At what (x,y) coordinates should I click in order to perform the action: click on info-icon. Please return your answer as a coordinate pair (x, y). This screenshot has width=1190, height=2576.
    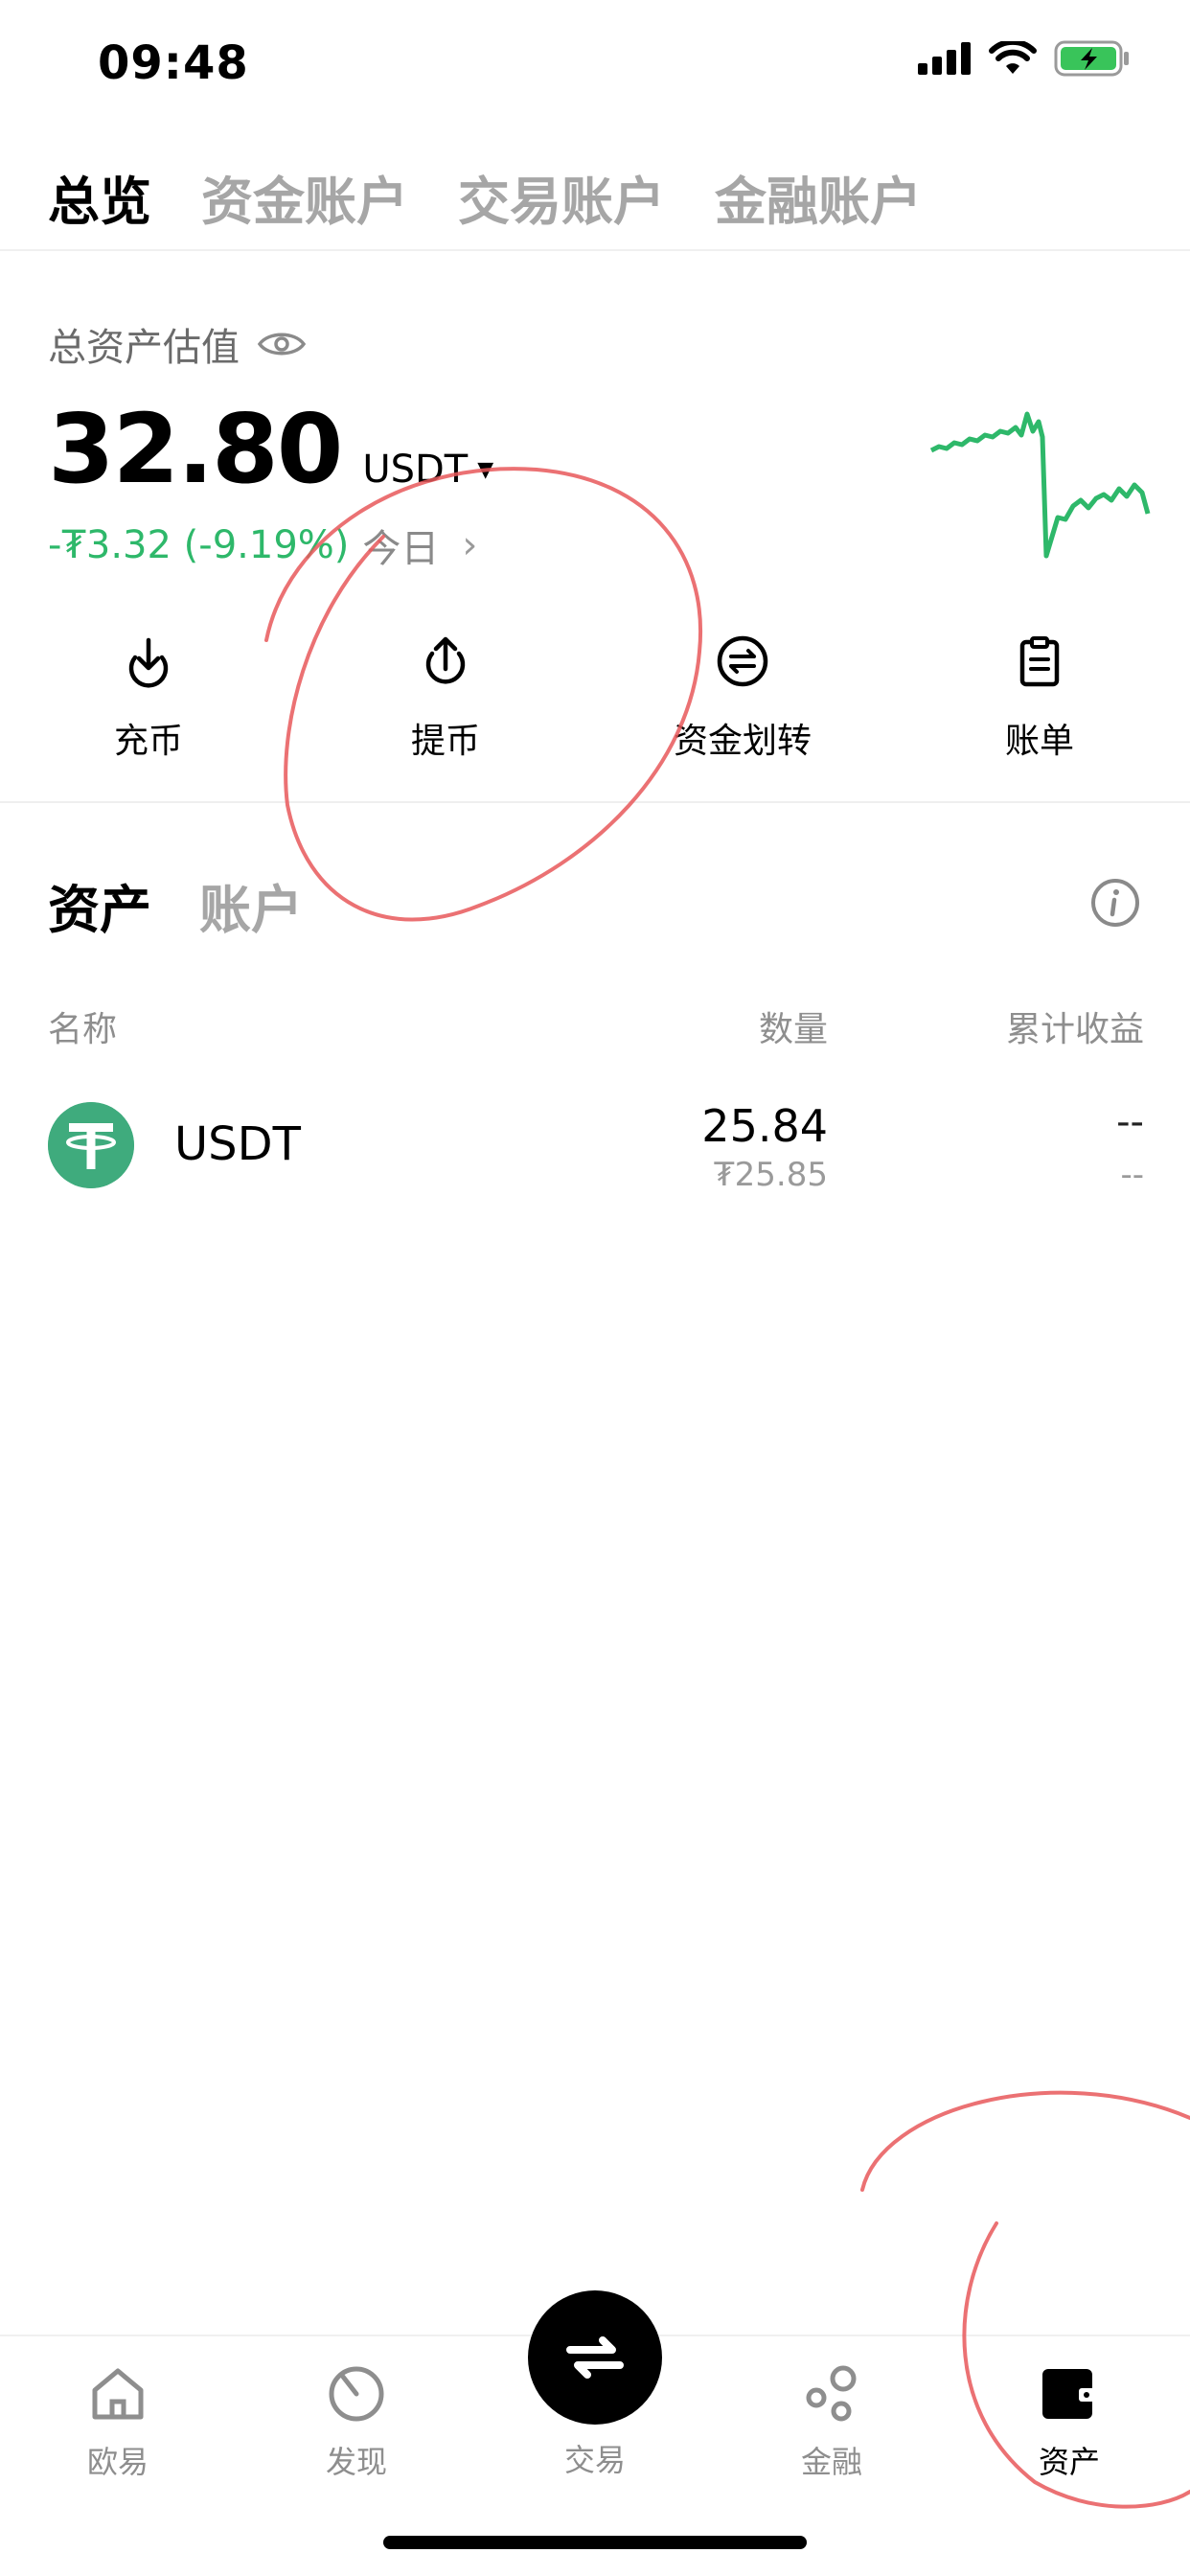
    Looking at the image, I should click on (1115, 903).